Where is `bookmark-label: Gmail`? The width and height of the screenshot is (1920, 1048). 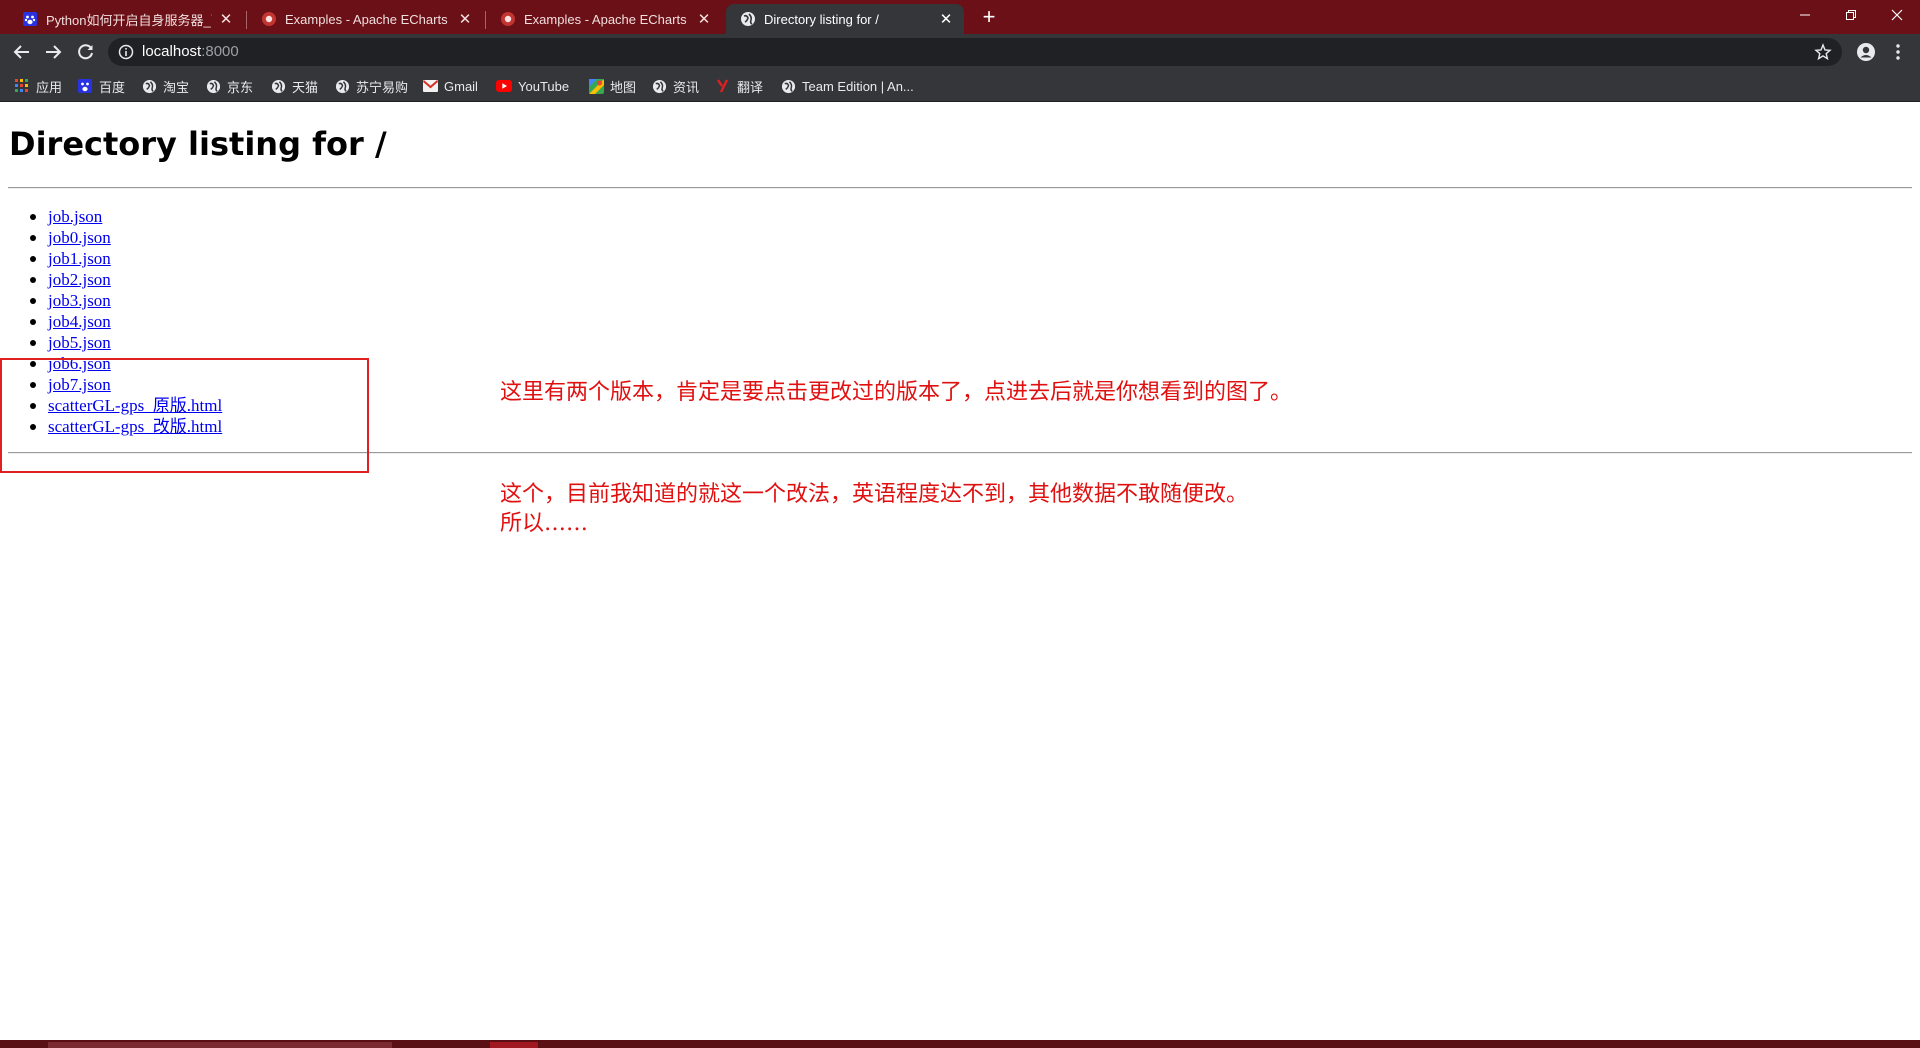 bookmark-label: Gmail is located at coordinates (461, 86).